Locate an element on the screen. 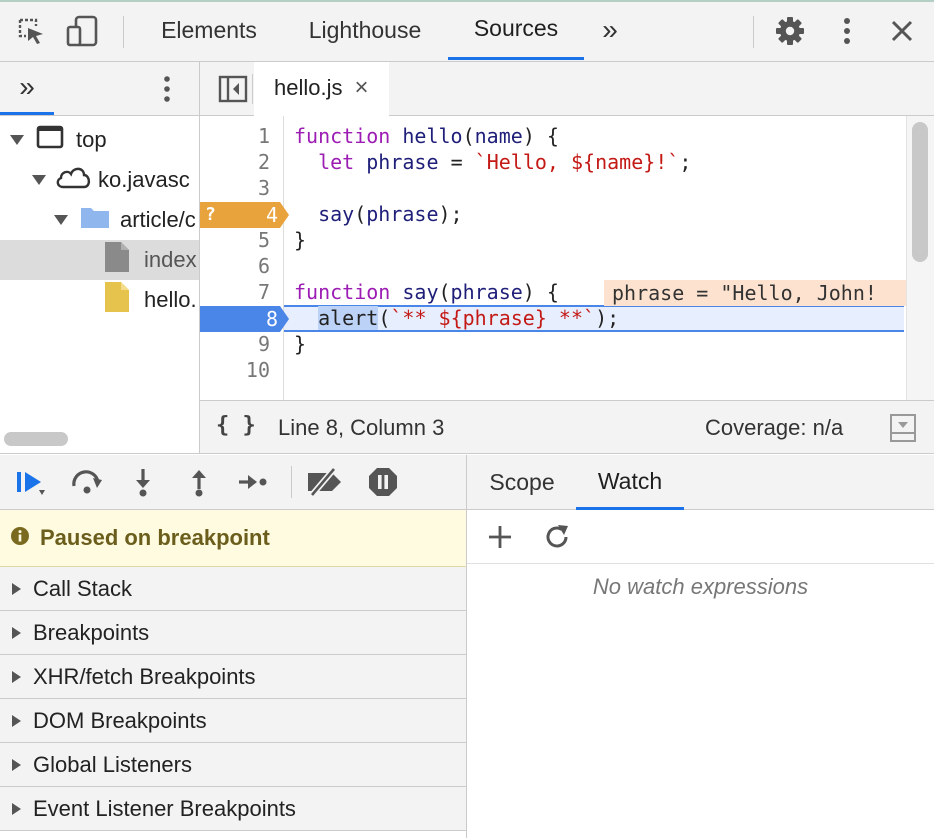 This screenshot has width=934, height=838. line-number: 4 is located at coordinates (271, 215).